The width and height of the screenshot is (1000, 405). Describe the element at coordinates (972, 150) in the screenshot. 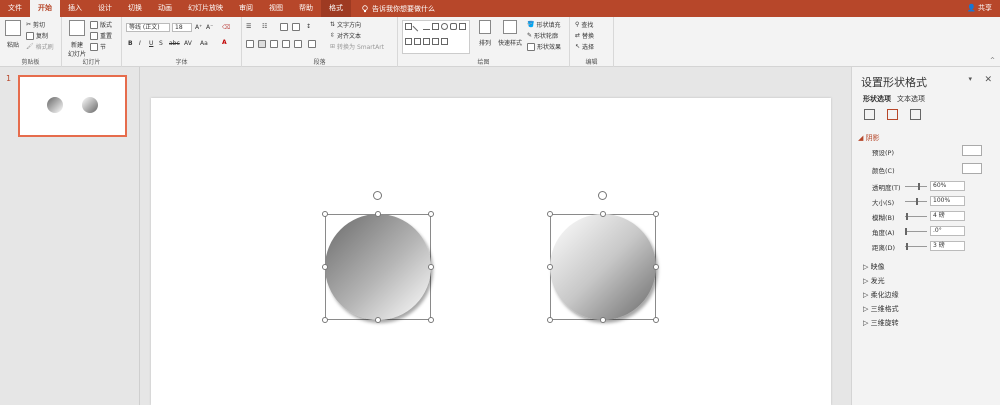

I see `preset-button` at that location.